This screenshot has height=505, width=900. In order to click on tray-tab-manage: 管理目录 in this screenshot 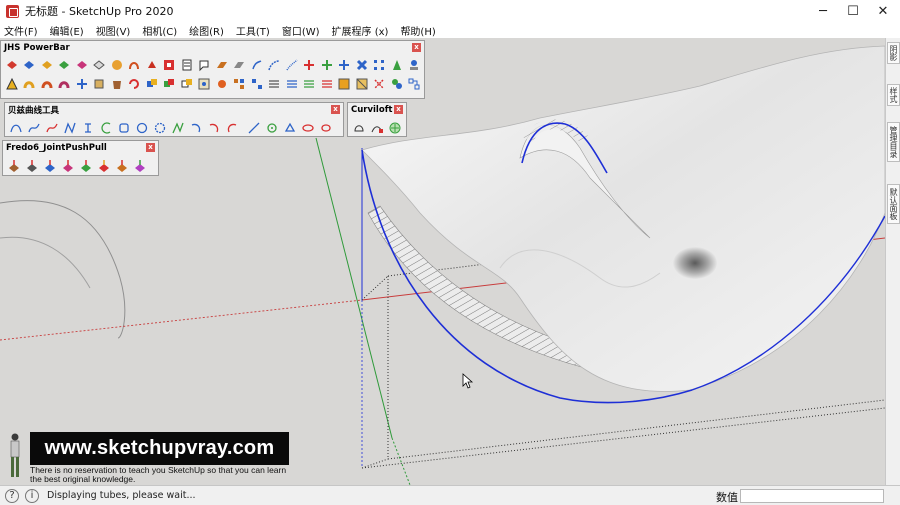, I will do `click(893, 142)`.